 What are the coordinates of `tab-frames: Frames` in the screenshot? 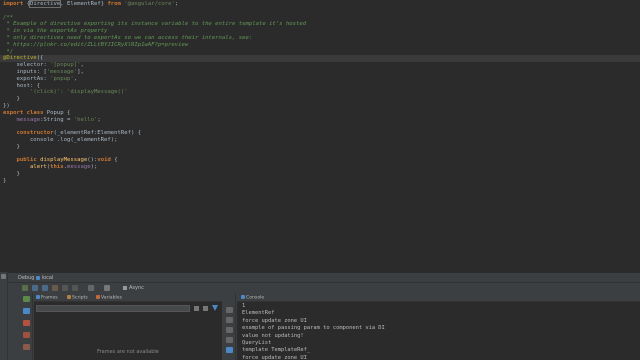 It's located at (47, 298).